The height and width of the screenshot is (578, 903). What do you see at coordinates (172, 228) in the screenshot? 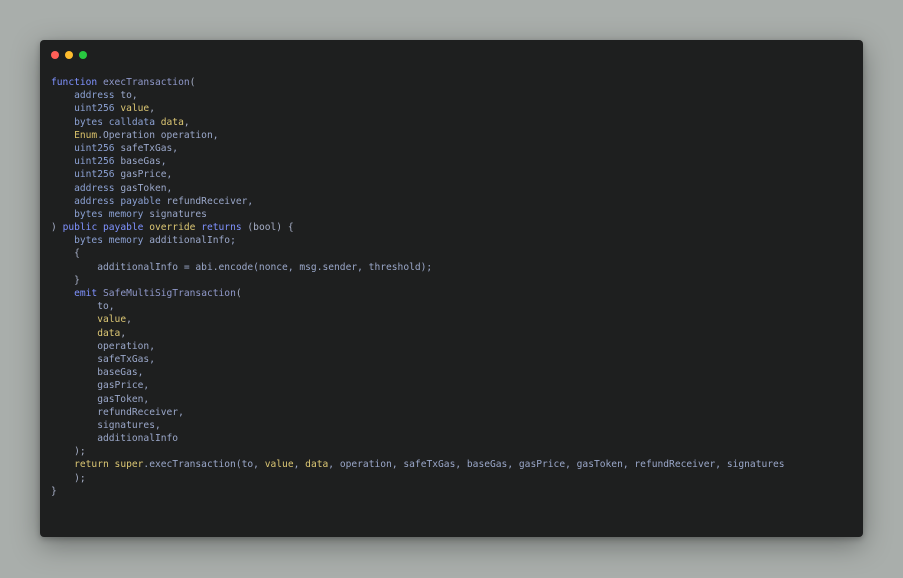
I see `code-token: override` at bounding box center [172, 228].